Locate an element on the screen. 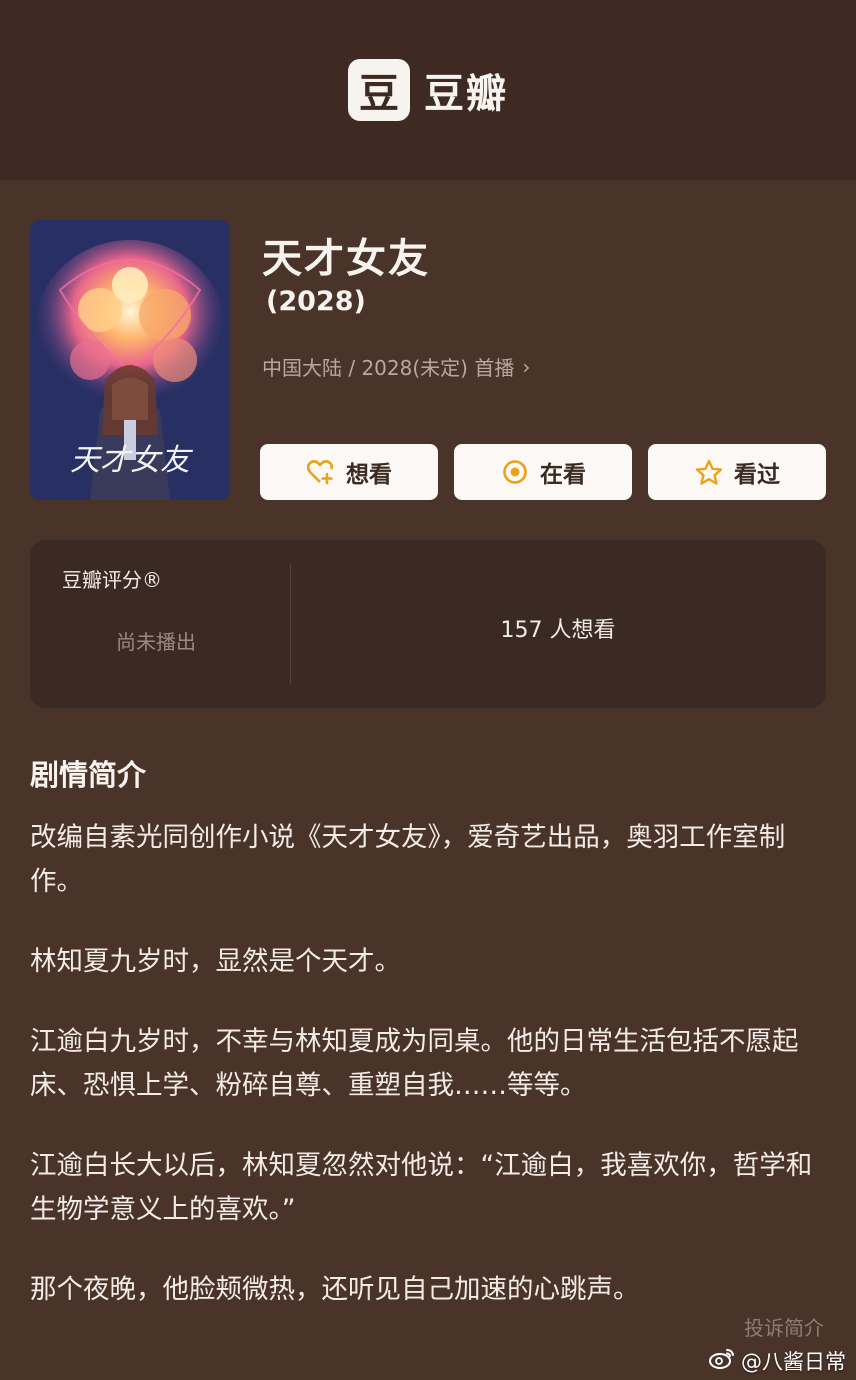 The width and height of the screenshot is (856, 1380). movie-year: (2028) is located at coordinates (316, 301).